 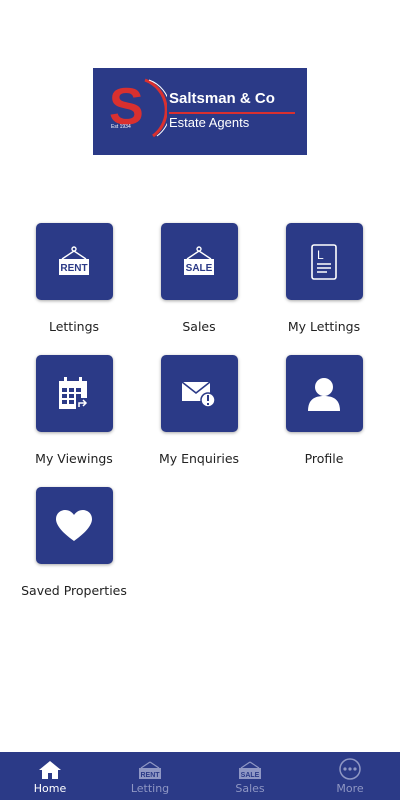 I want to click on nav-home: Home, so click(x=50, y=776).